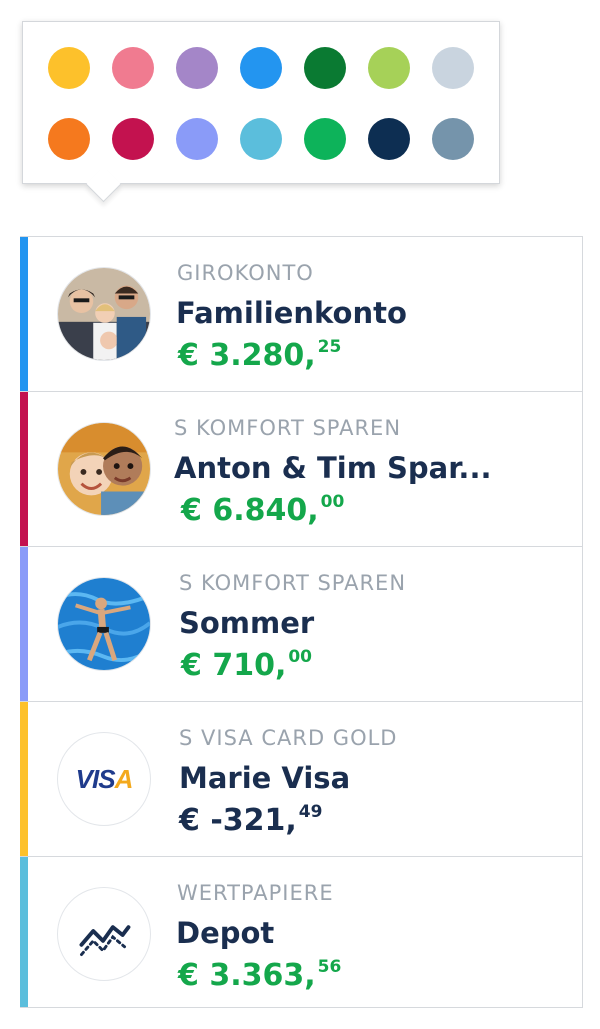  I want to click on account-card-sommer: S KOMFORT SPAREN Sommer € 710, 00, so click(301, 624).